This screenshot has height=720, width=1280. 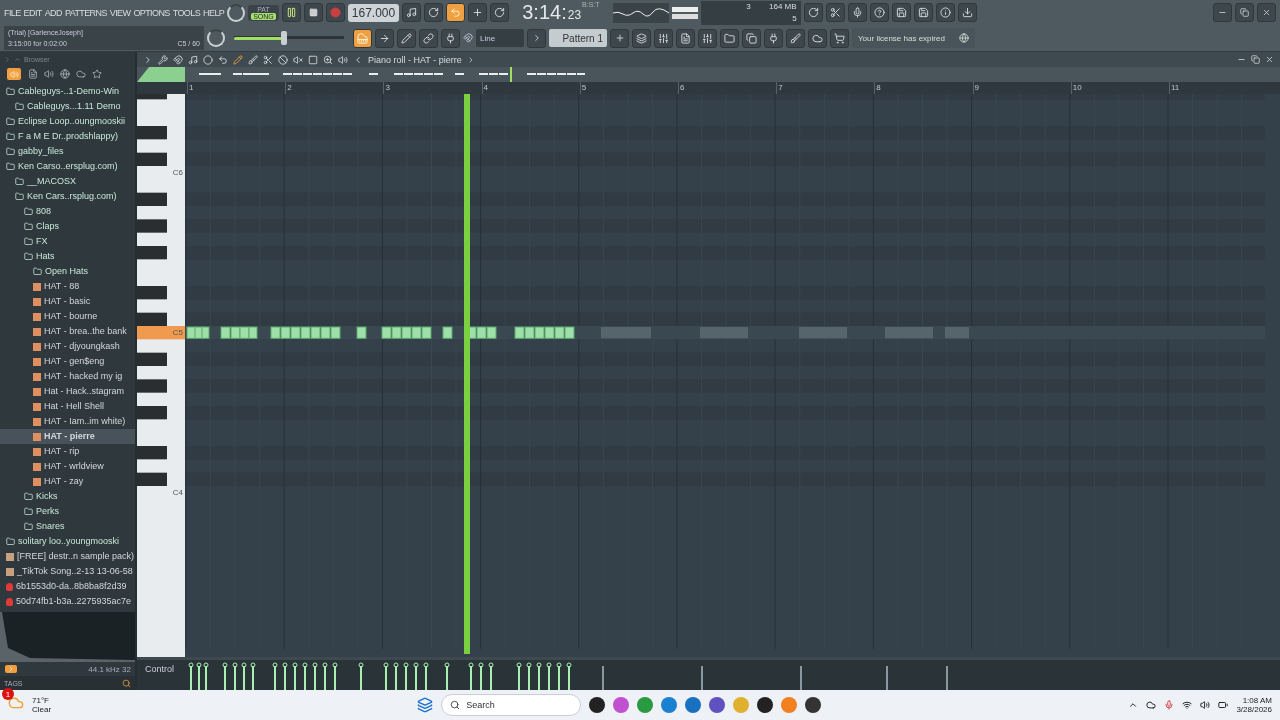 What do you see at coordinates (669, 705) in the screenshot?
I see `edge-icon` at bounding box center [669, 705].